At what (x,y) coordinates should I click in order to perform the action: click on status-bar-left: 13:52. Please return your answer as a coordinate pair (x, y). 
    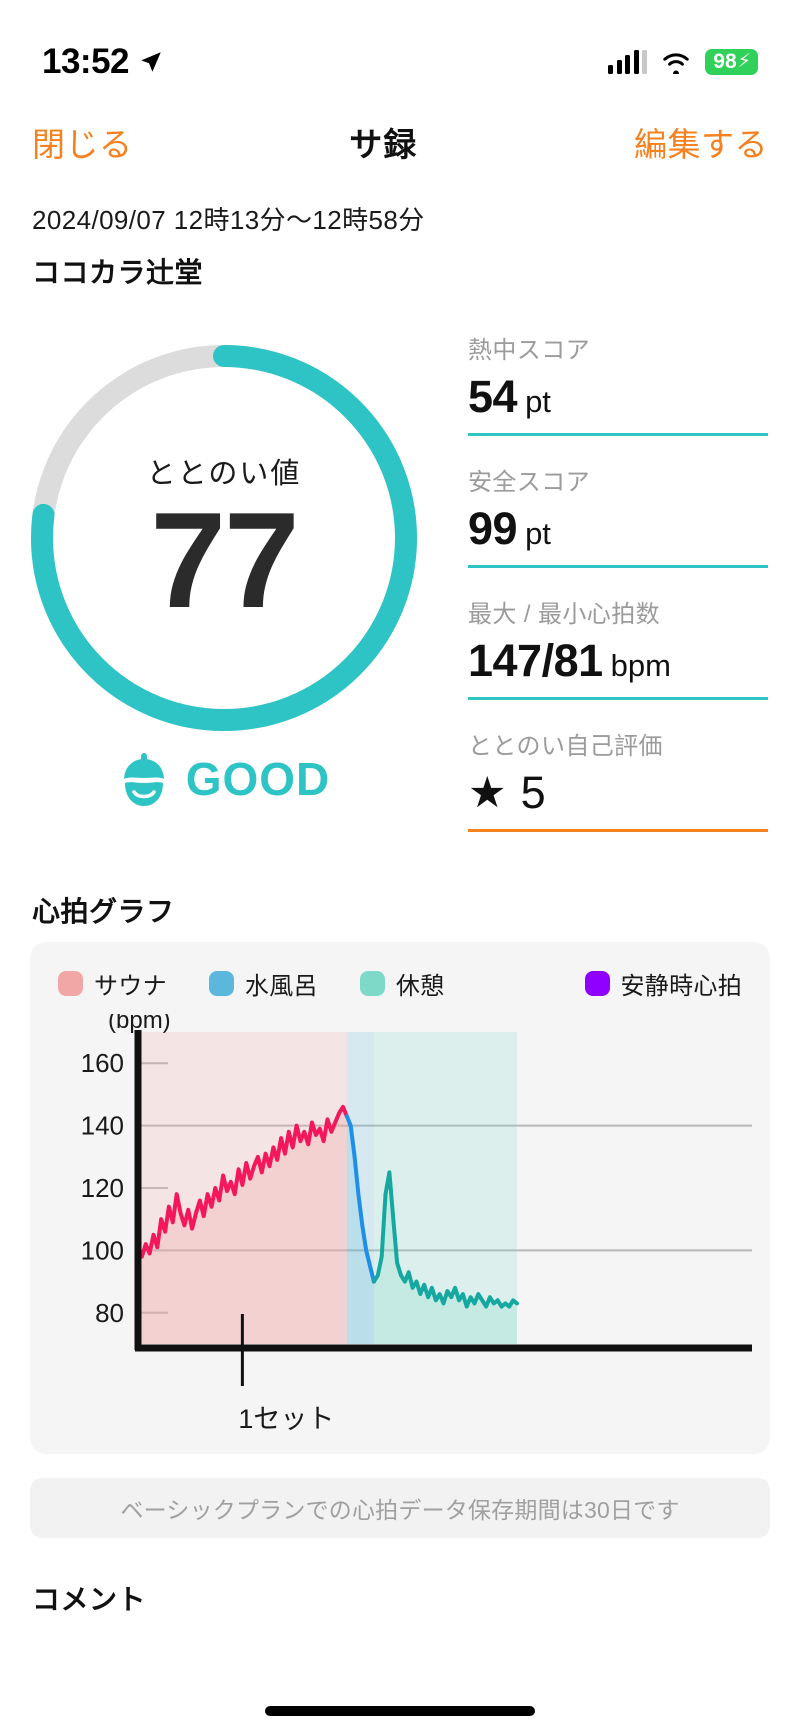
    Looking at the image, I should click on (103, 62).